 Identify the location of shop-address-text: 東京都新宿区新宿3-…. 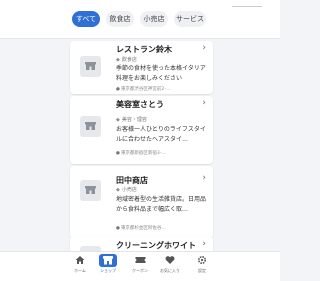
(143, 153).